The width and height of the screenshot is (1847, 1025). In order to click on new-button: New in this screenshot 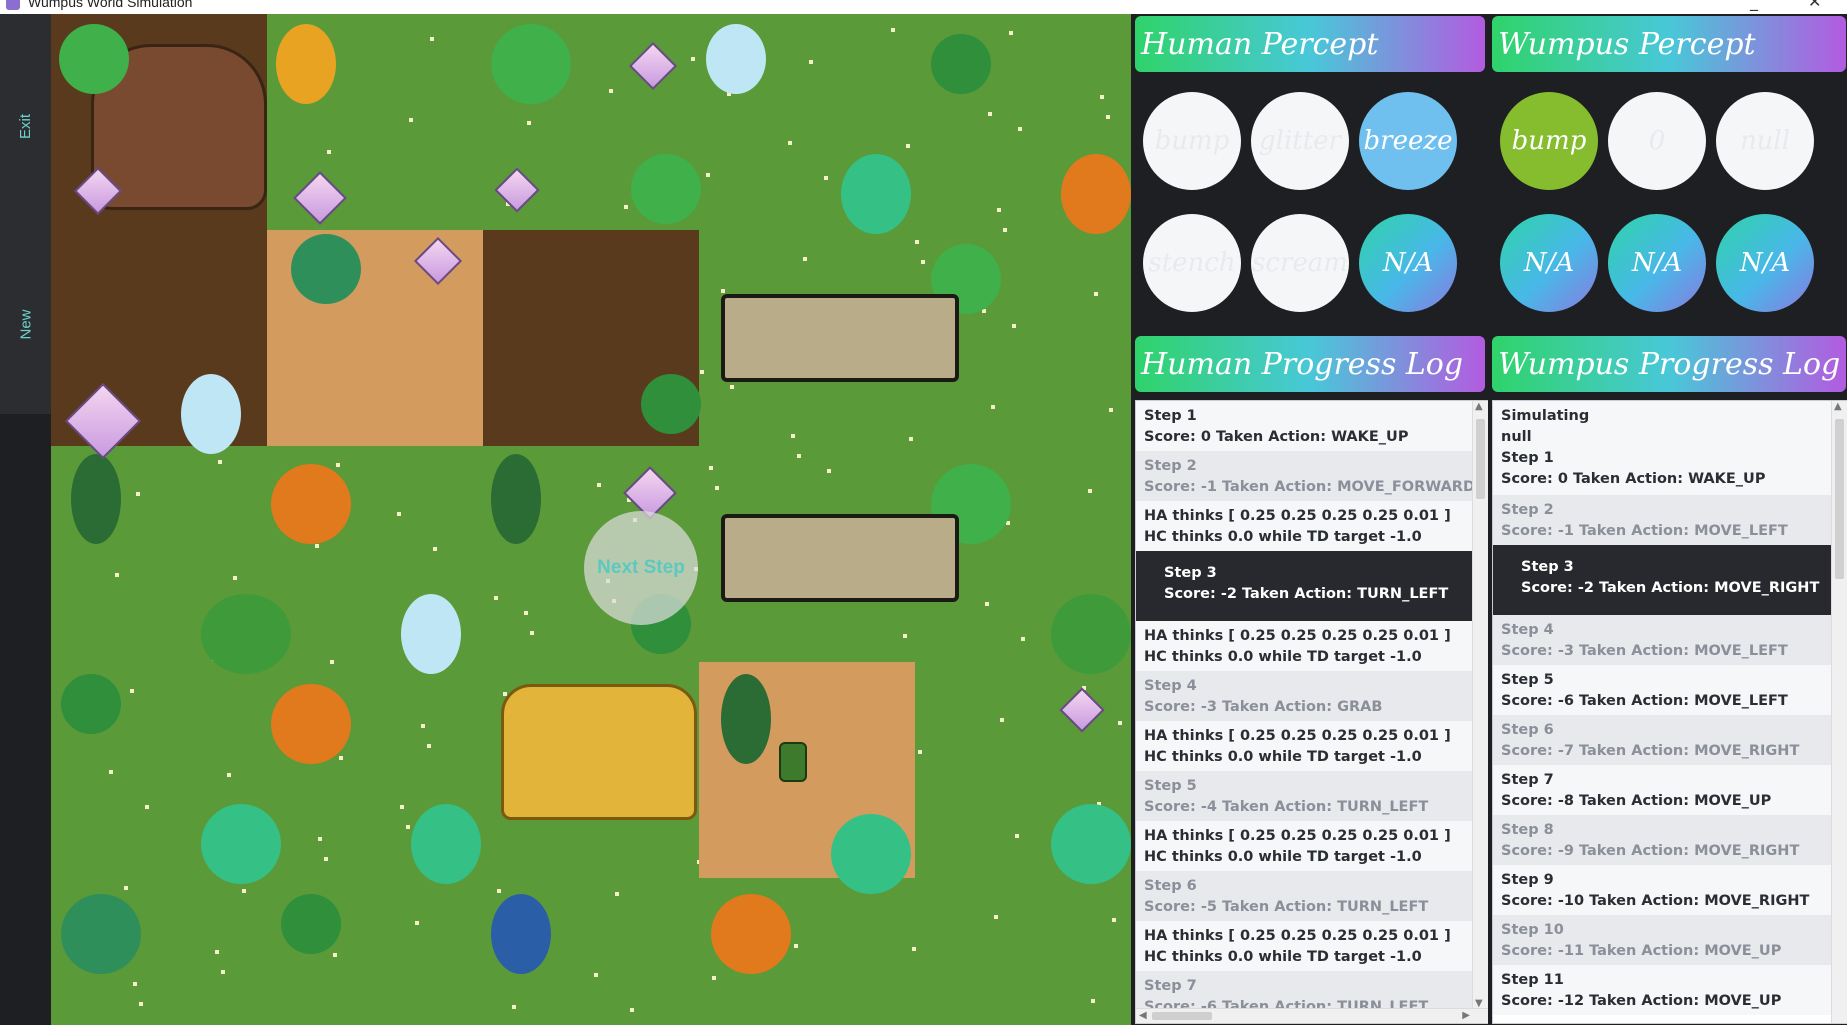, I will do `click(26, 324)`.